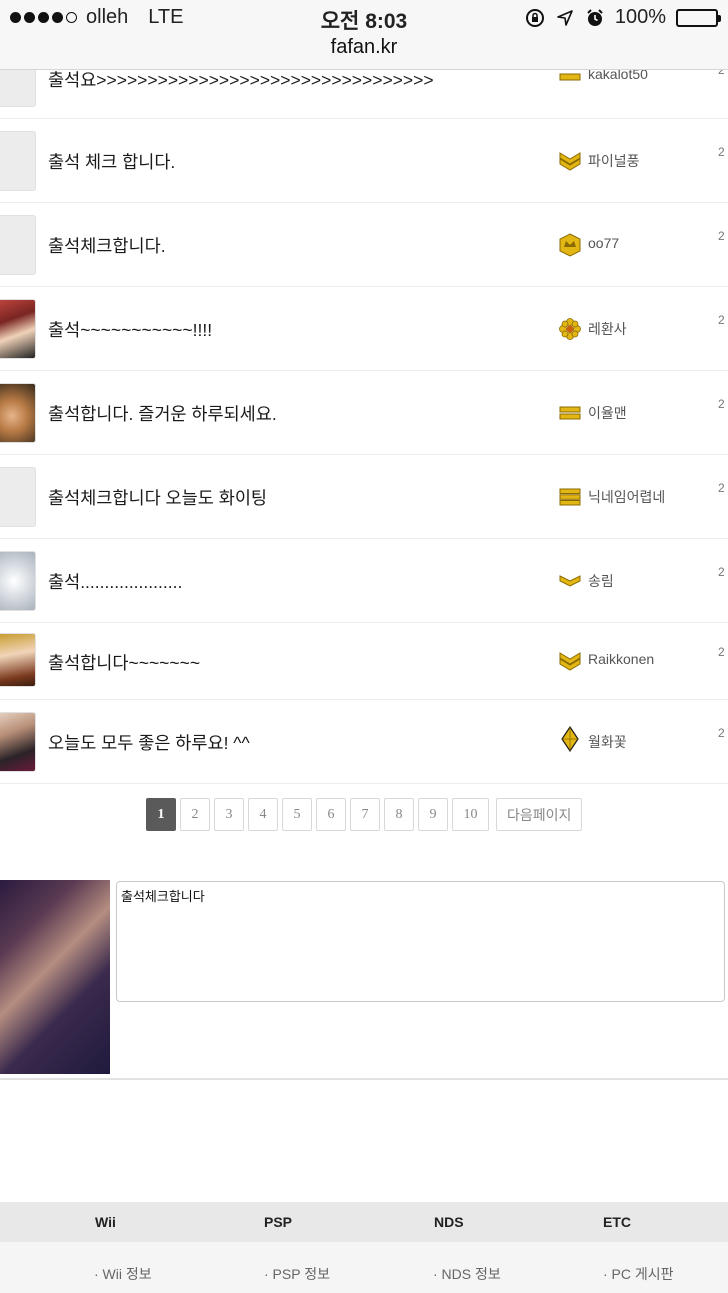 The height and width of the screenshot is (1293, 728). I want to click on author-name: 레환사, so click(607, 329).